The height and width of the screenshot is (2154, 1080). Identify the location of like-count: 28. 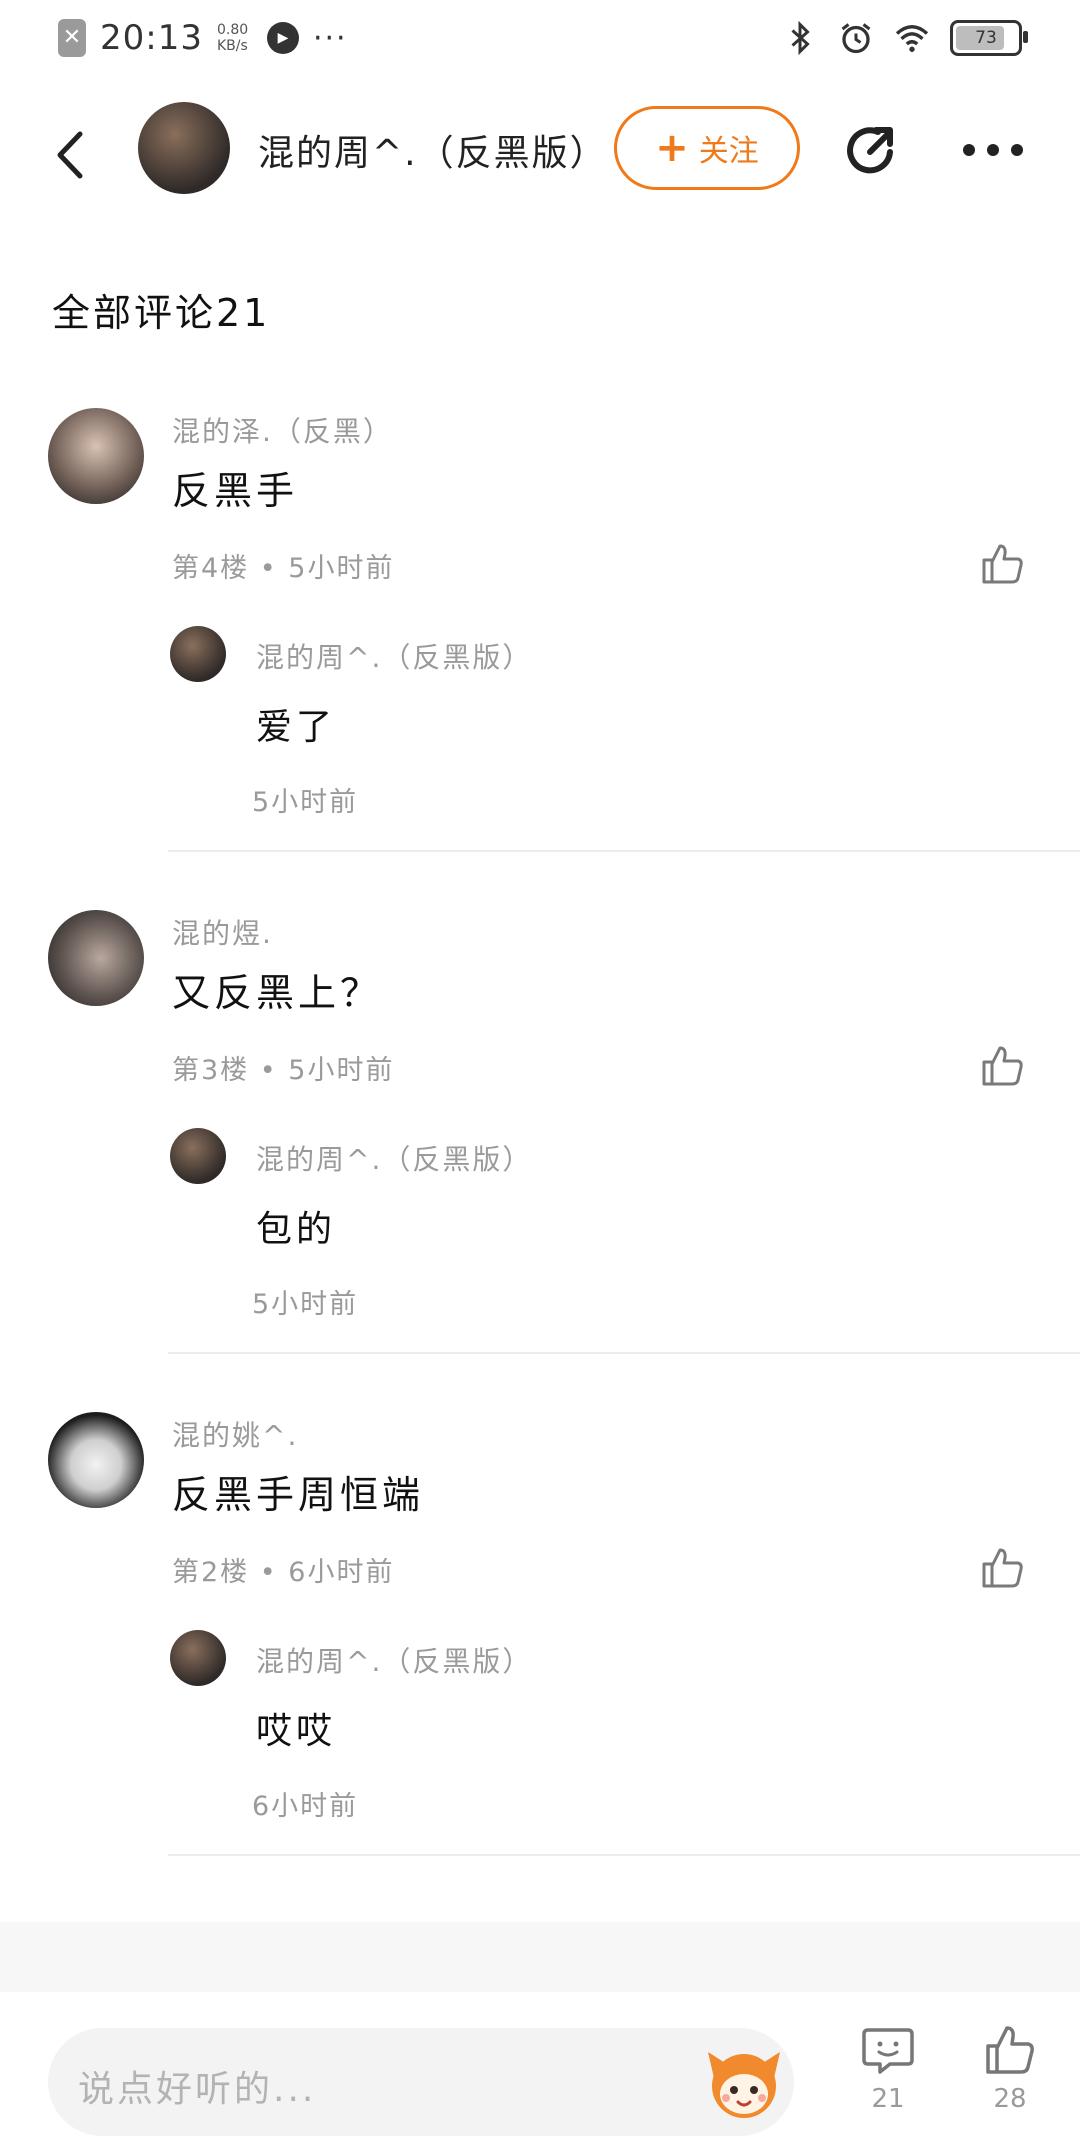
(1010, 2099).